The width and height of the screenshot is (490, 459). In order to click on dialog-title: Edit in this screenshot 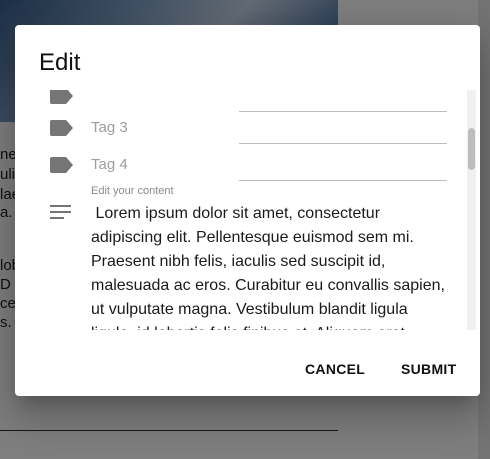, I will do `click(60, 62)`.